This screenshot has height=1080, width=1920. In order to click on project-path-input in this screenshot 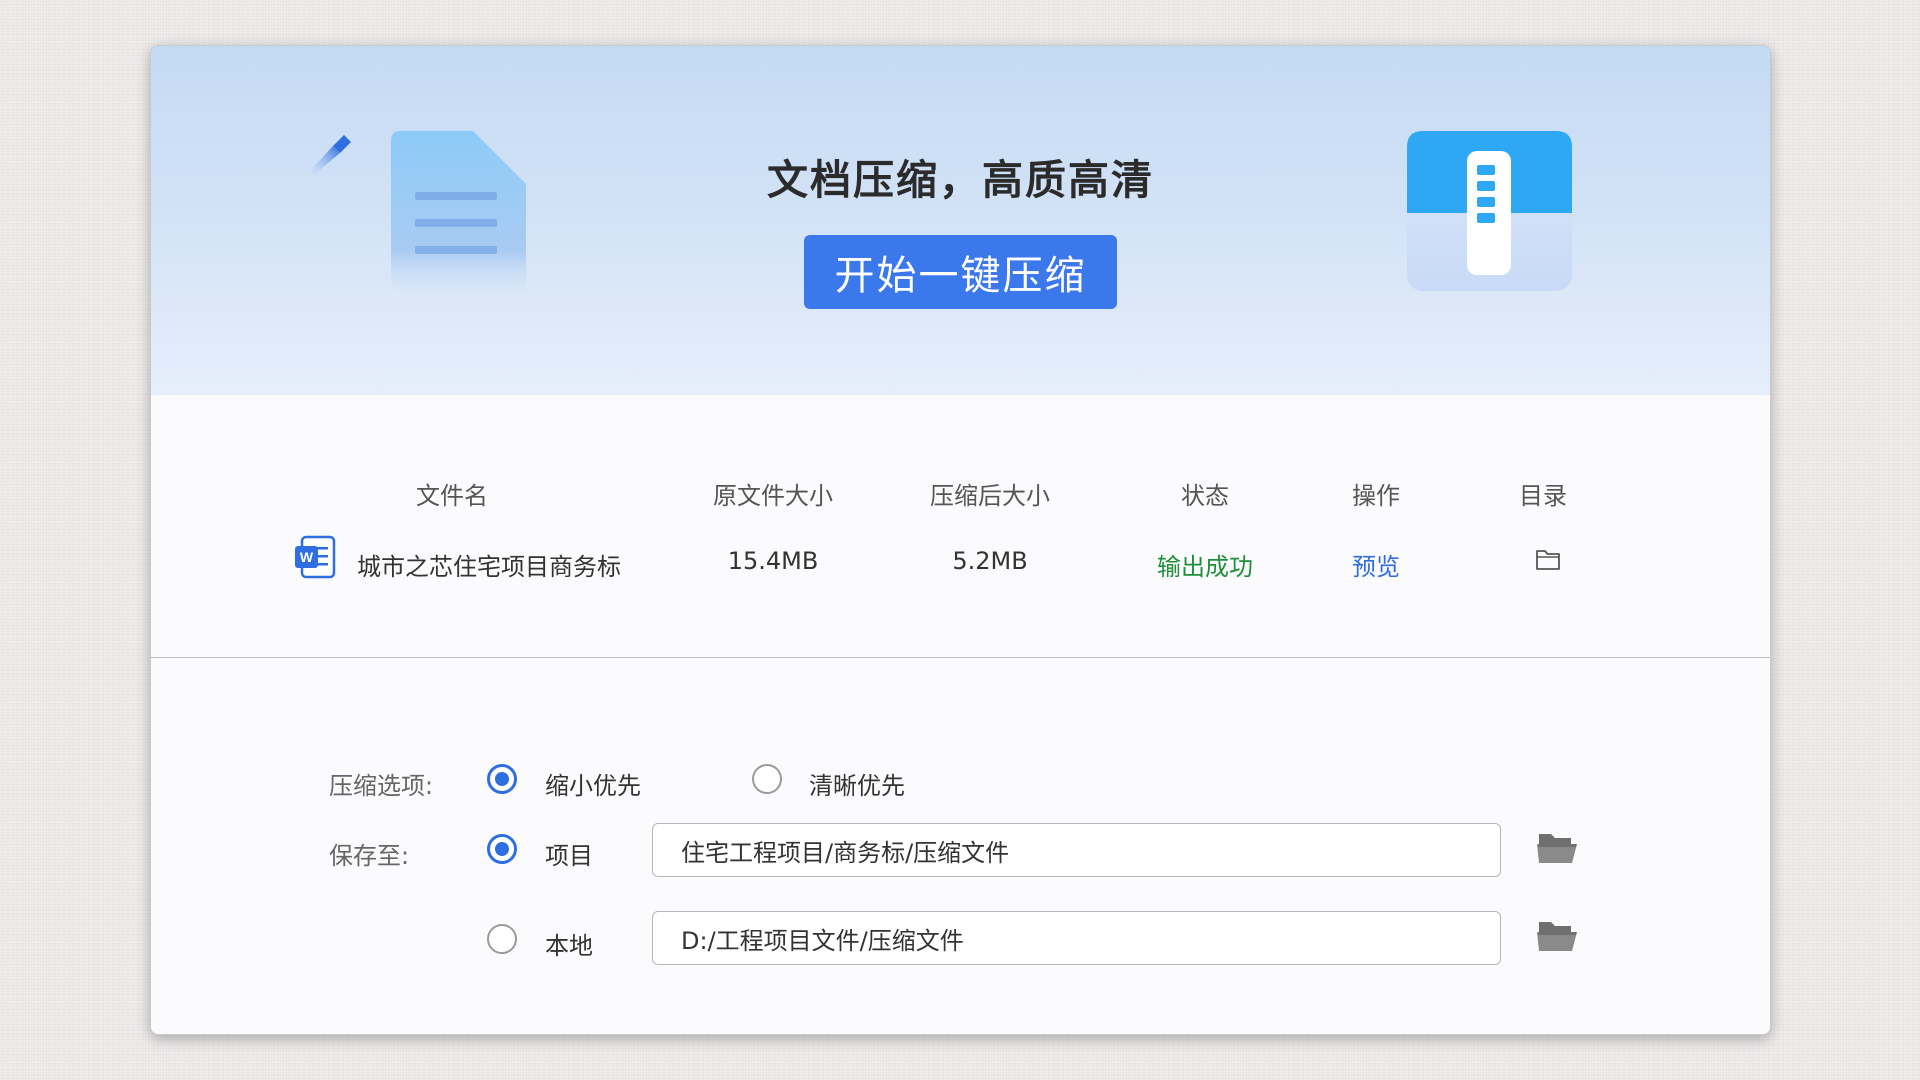, I will do `click(1076, 850)`.